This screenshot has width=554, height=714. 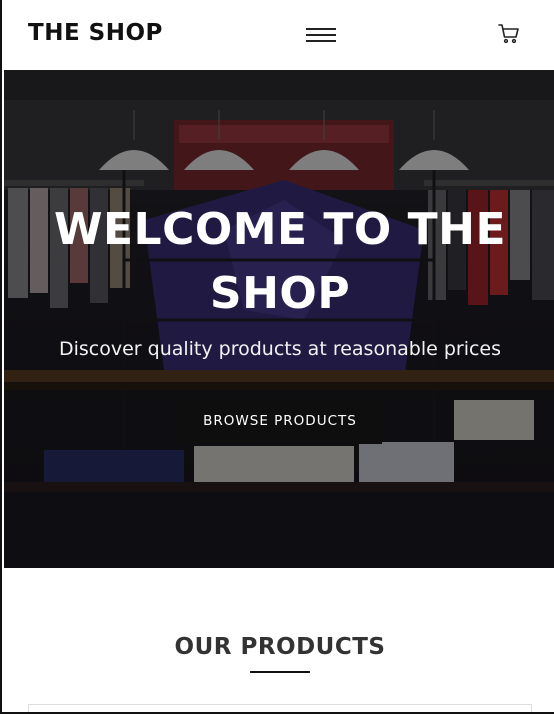 I want to click on site-header: THE SHOP, so click(x=278, y=35).